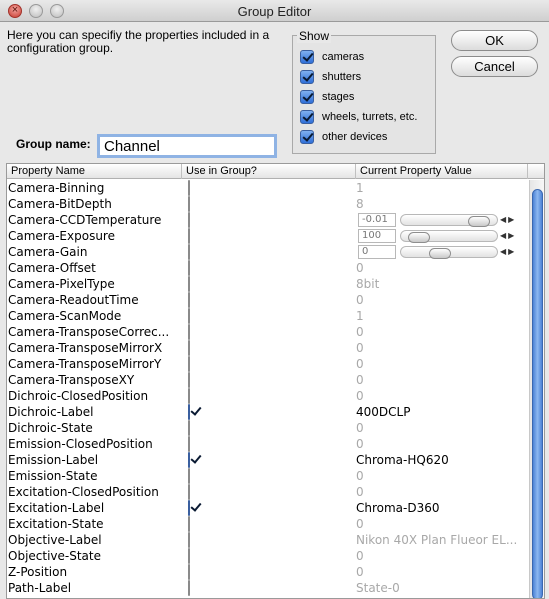  Describe the element at coordinates (267, 412) in the screenshot. I see `table-row: Dichroic-Label 400DCLP` at that location.